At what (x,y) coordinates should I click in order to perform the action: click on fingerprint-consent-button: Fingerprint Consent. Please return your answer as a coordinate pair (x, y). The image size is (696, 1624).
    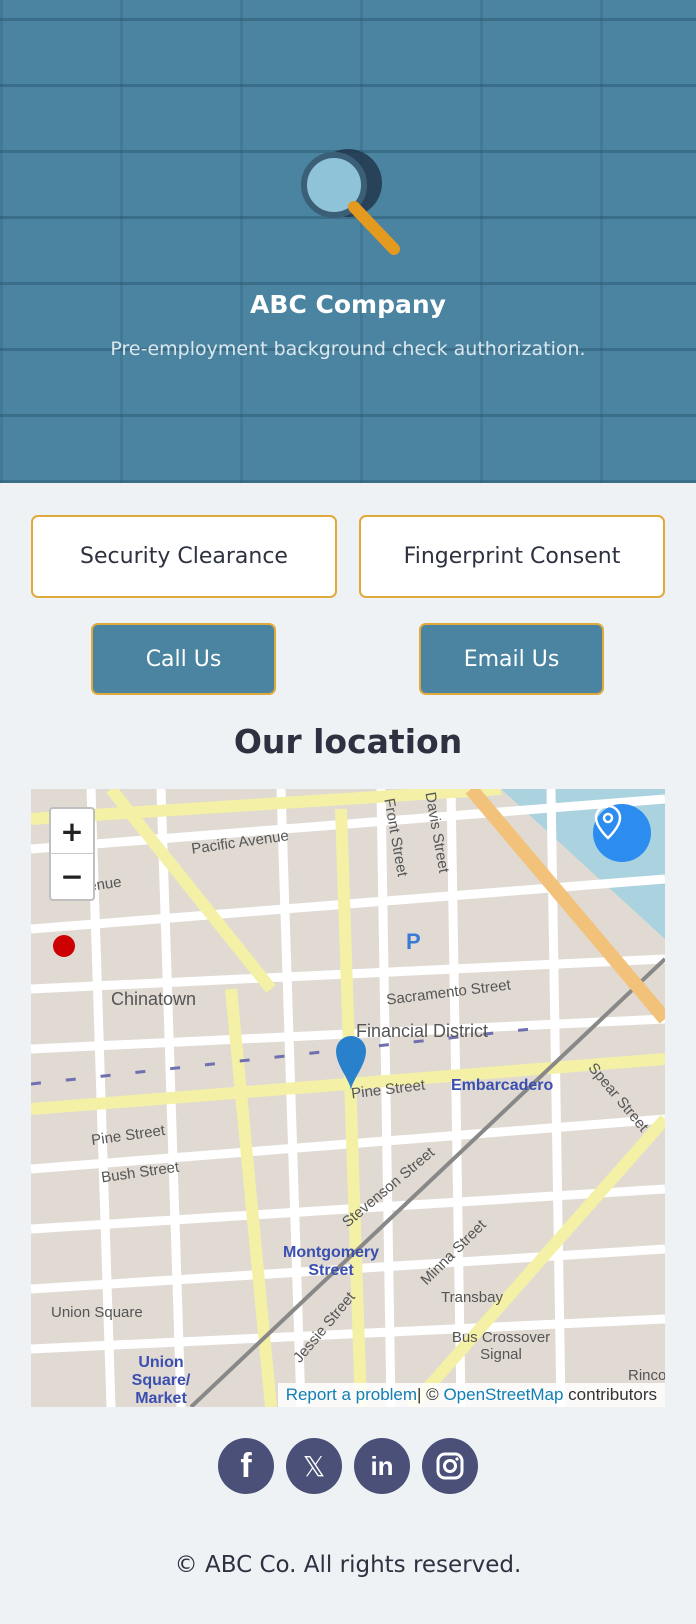
    Looking at the image, I should click on (512, 556).